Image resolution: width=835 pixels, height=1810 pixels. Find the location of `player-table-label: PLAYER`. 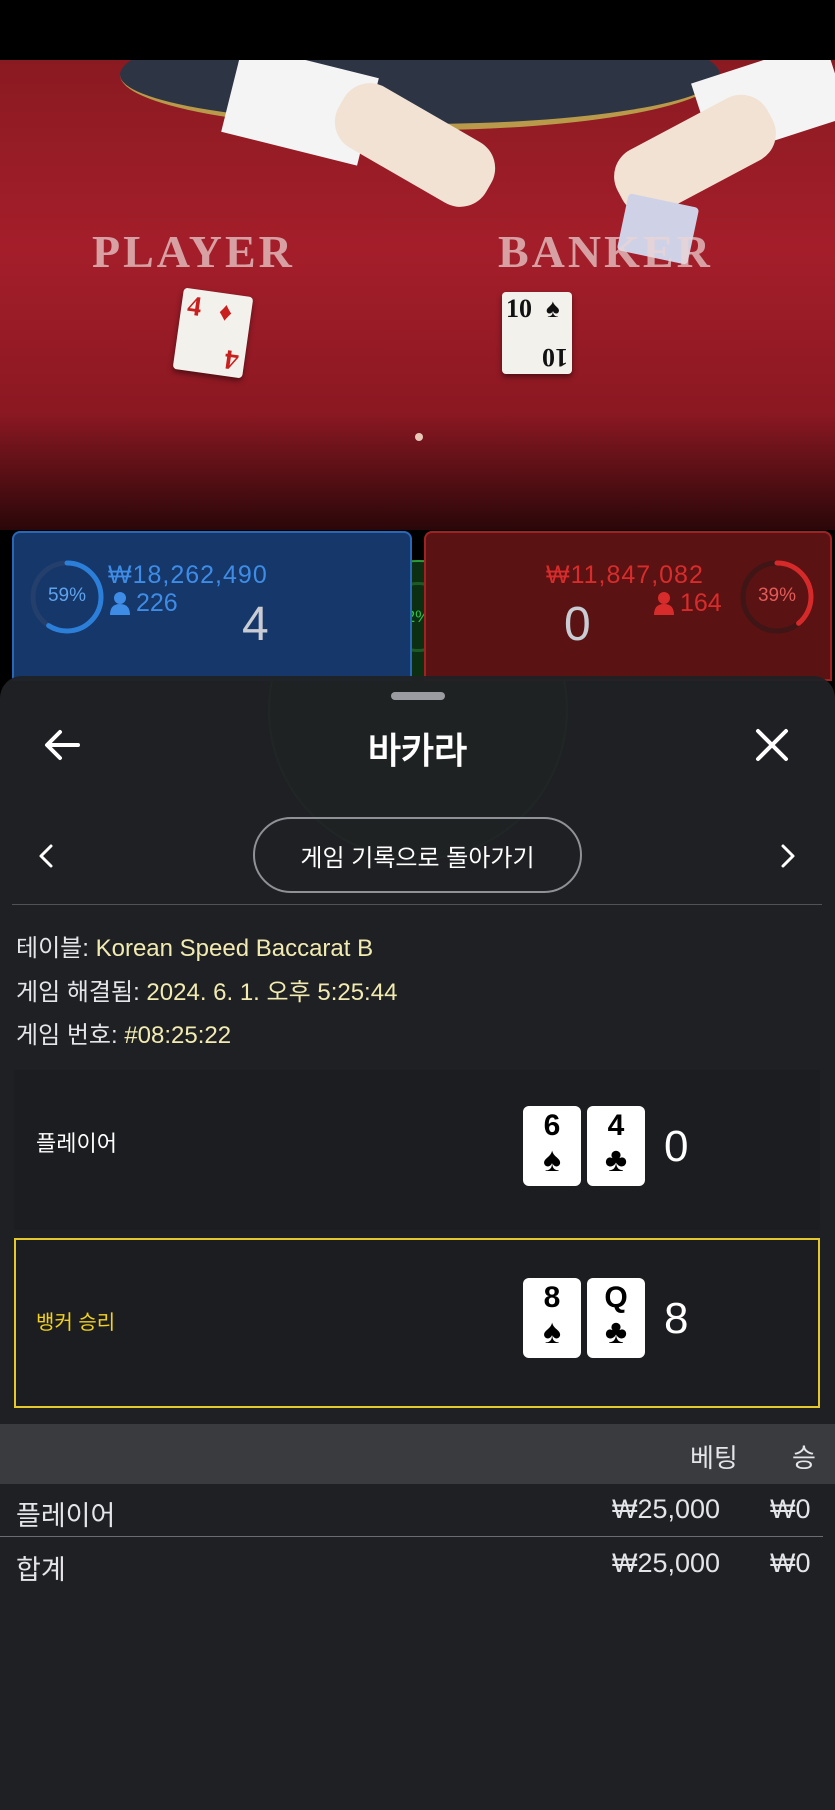

player-table-label: PLAYER is located at coordinates (193, 251).